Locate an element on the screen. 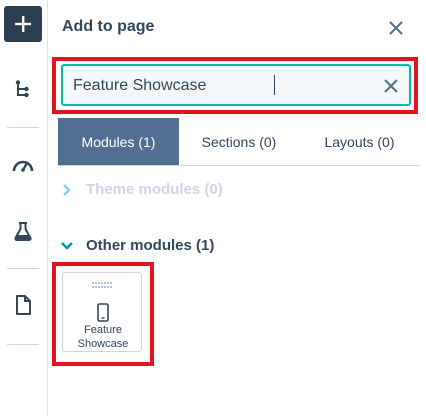  flask-icon is located at coordinates (23, 231).